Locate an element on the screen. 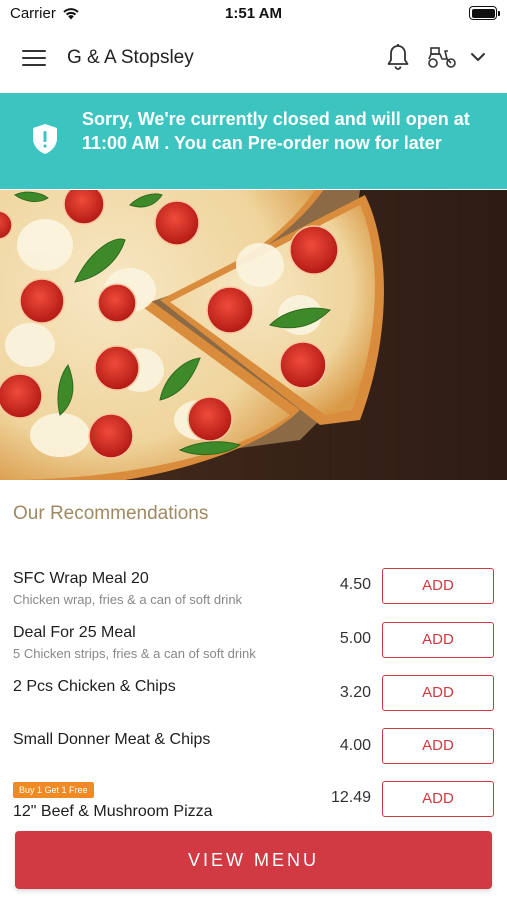 The width and height of the screenshot is (507, 900). item-name: 2 Pcs Chicken & Chips is located at coordinates (94, 686).